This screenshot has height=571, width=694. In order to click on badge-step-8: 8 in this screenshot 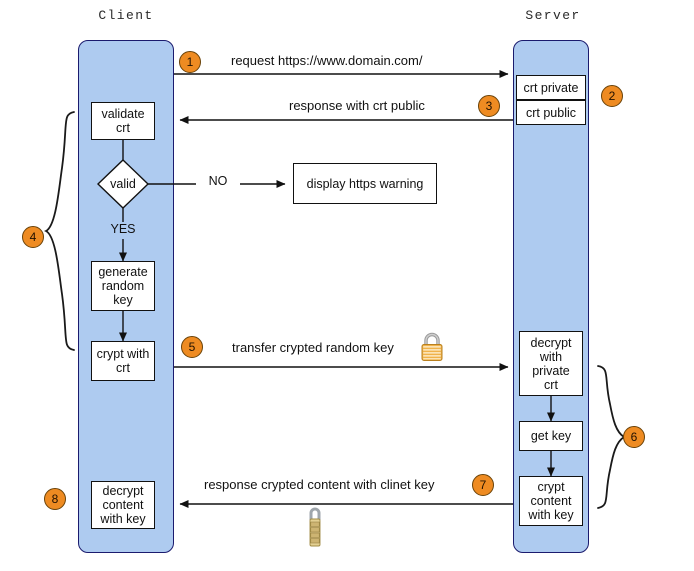, I will do `click(55, 499)`.